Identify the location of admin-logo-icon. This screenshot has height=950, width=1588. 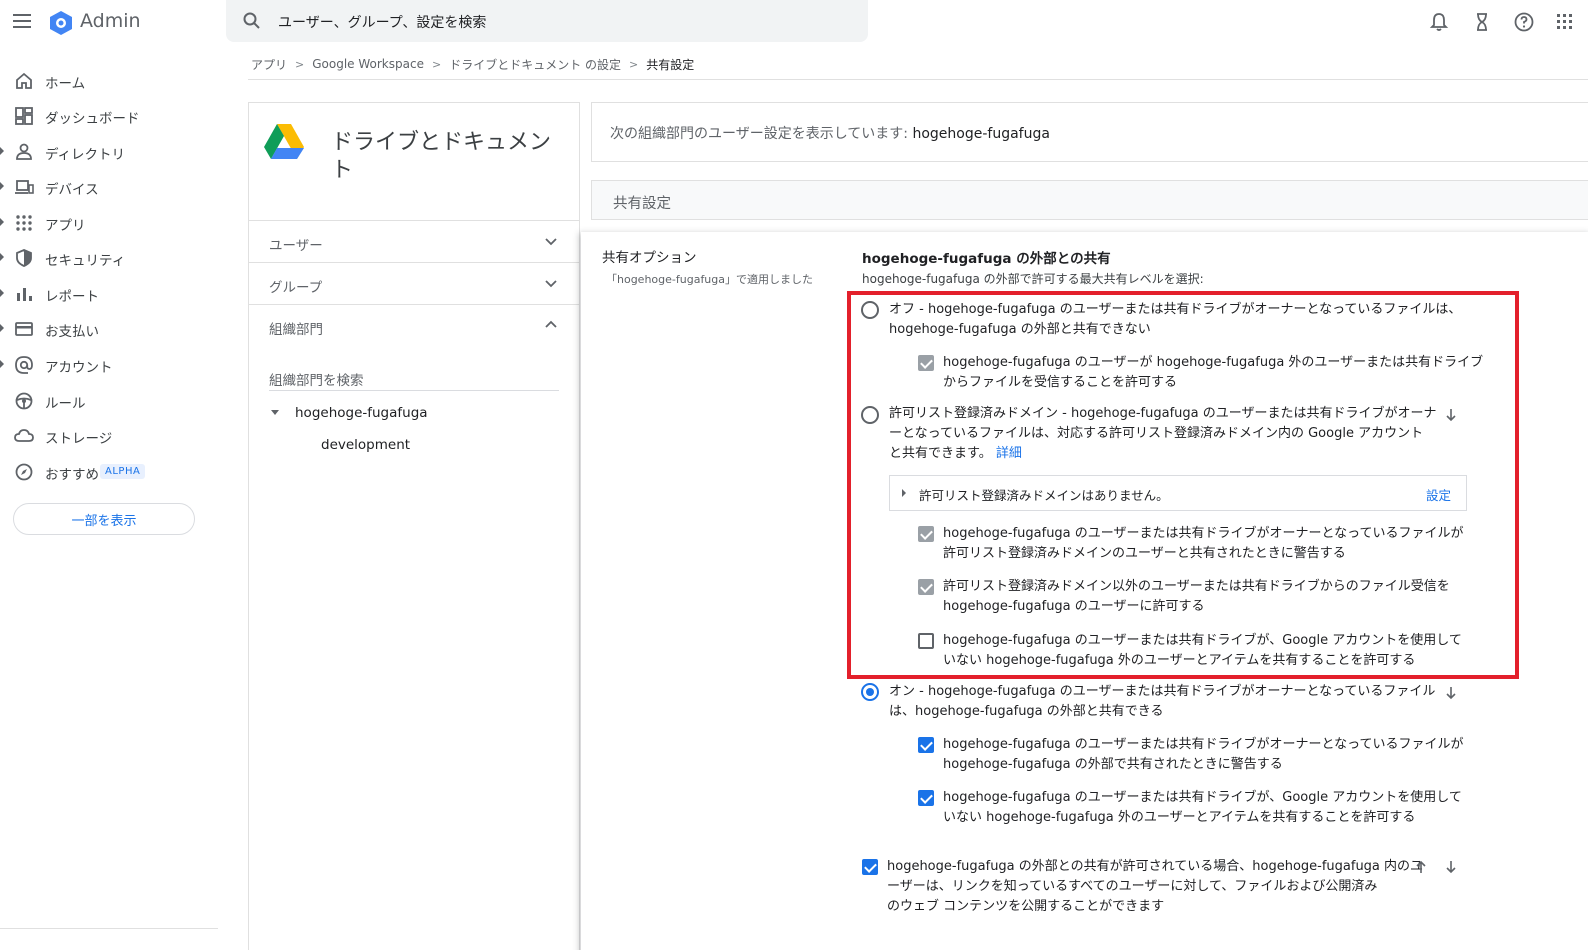
(61, 23).